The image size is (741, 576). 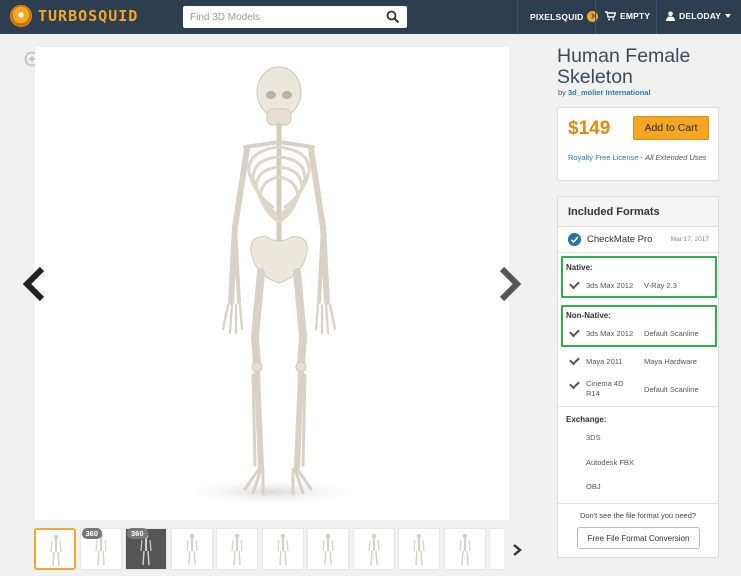 What do you see at coordinates (609, 92) in the screenshot?
I see `author-link: 3d_molier International` at bounding box center [609, 92].